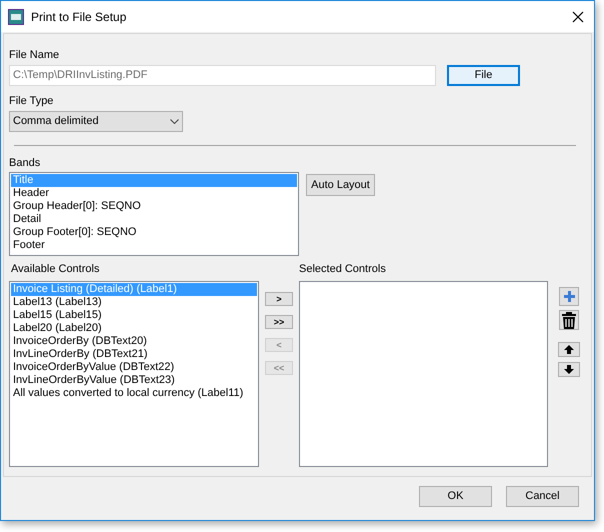 Image resolution: width=604 pixels, height=532 pixels. I want to click on list-item: All values converted to local currency (Label11), so click(134, 393).